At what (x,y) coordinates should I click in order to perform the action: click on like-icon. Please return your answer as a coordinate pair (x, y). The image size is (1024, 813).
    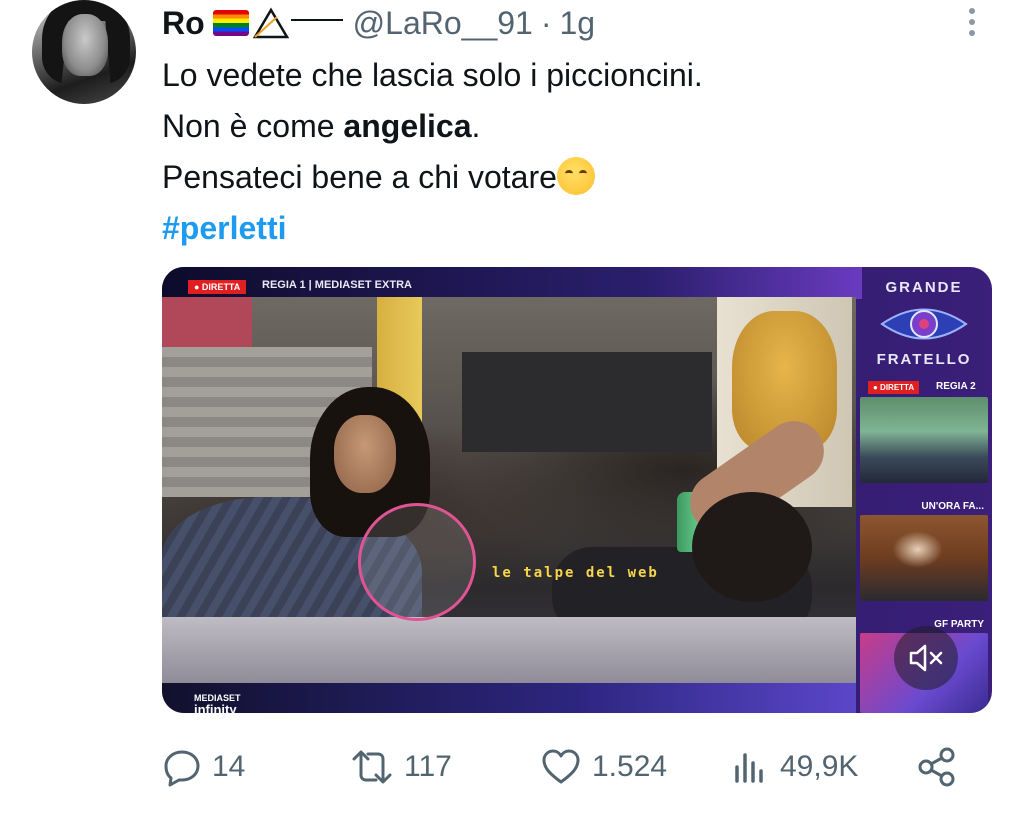
    Looking at the image, I should click on (561, 766).